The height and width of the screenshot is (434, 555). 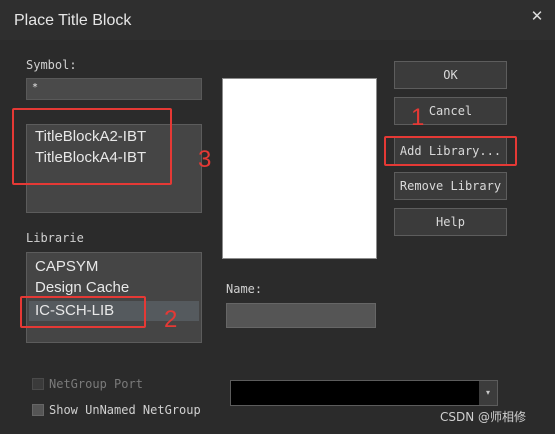 What do you see at coordinates (73, 20) in the screenshot?
I see `window-title: Place Title Block` at bounding box center [73, 20].